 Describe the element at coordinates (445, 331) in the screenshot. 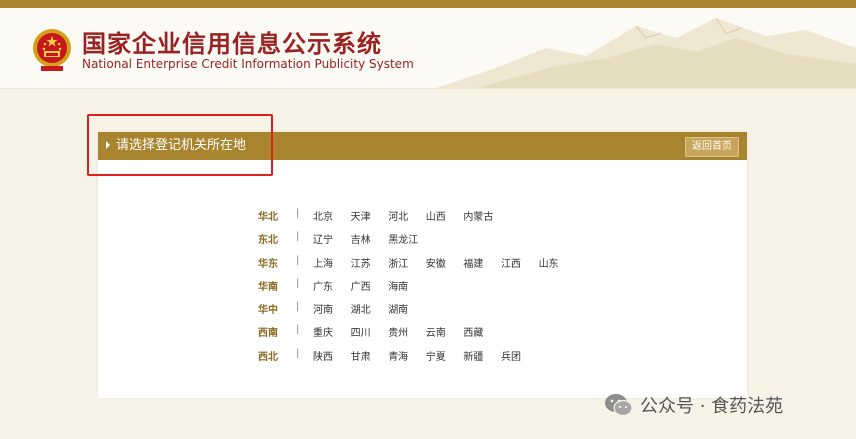

I see `province-link: 云南` at that location.